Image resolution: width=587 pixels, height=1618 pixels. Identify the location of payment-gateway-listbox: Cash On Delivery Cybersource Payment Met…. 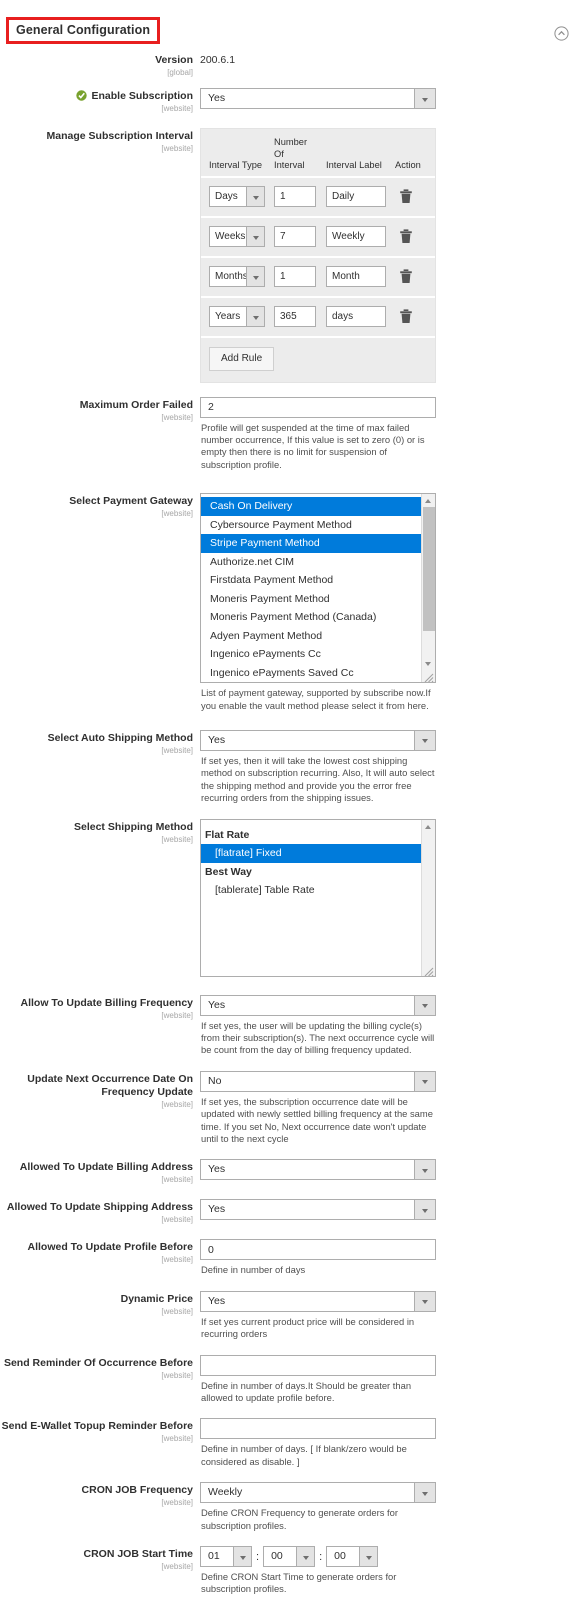
(318, 588).